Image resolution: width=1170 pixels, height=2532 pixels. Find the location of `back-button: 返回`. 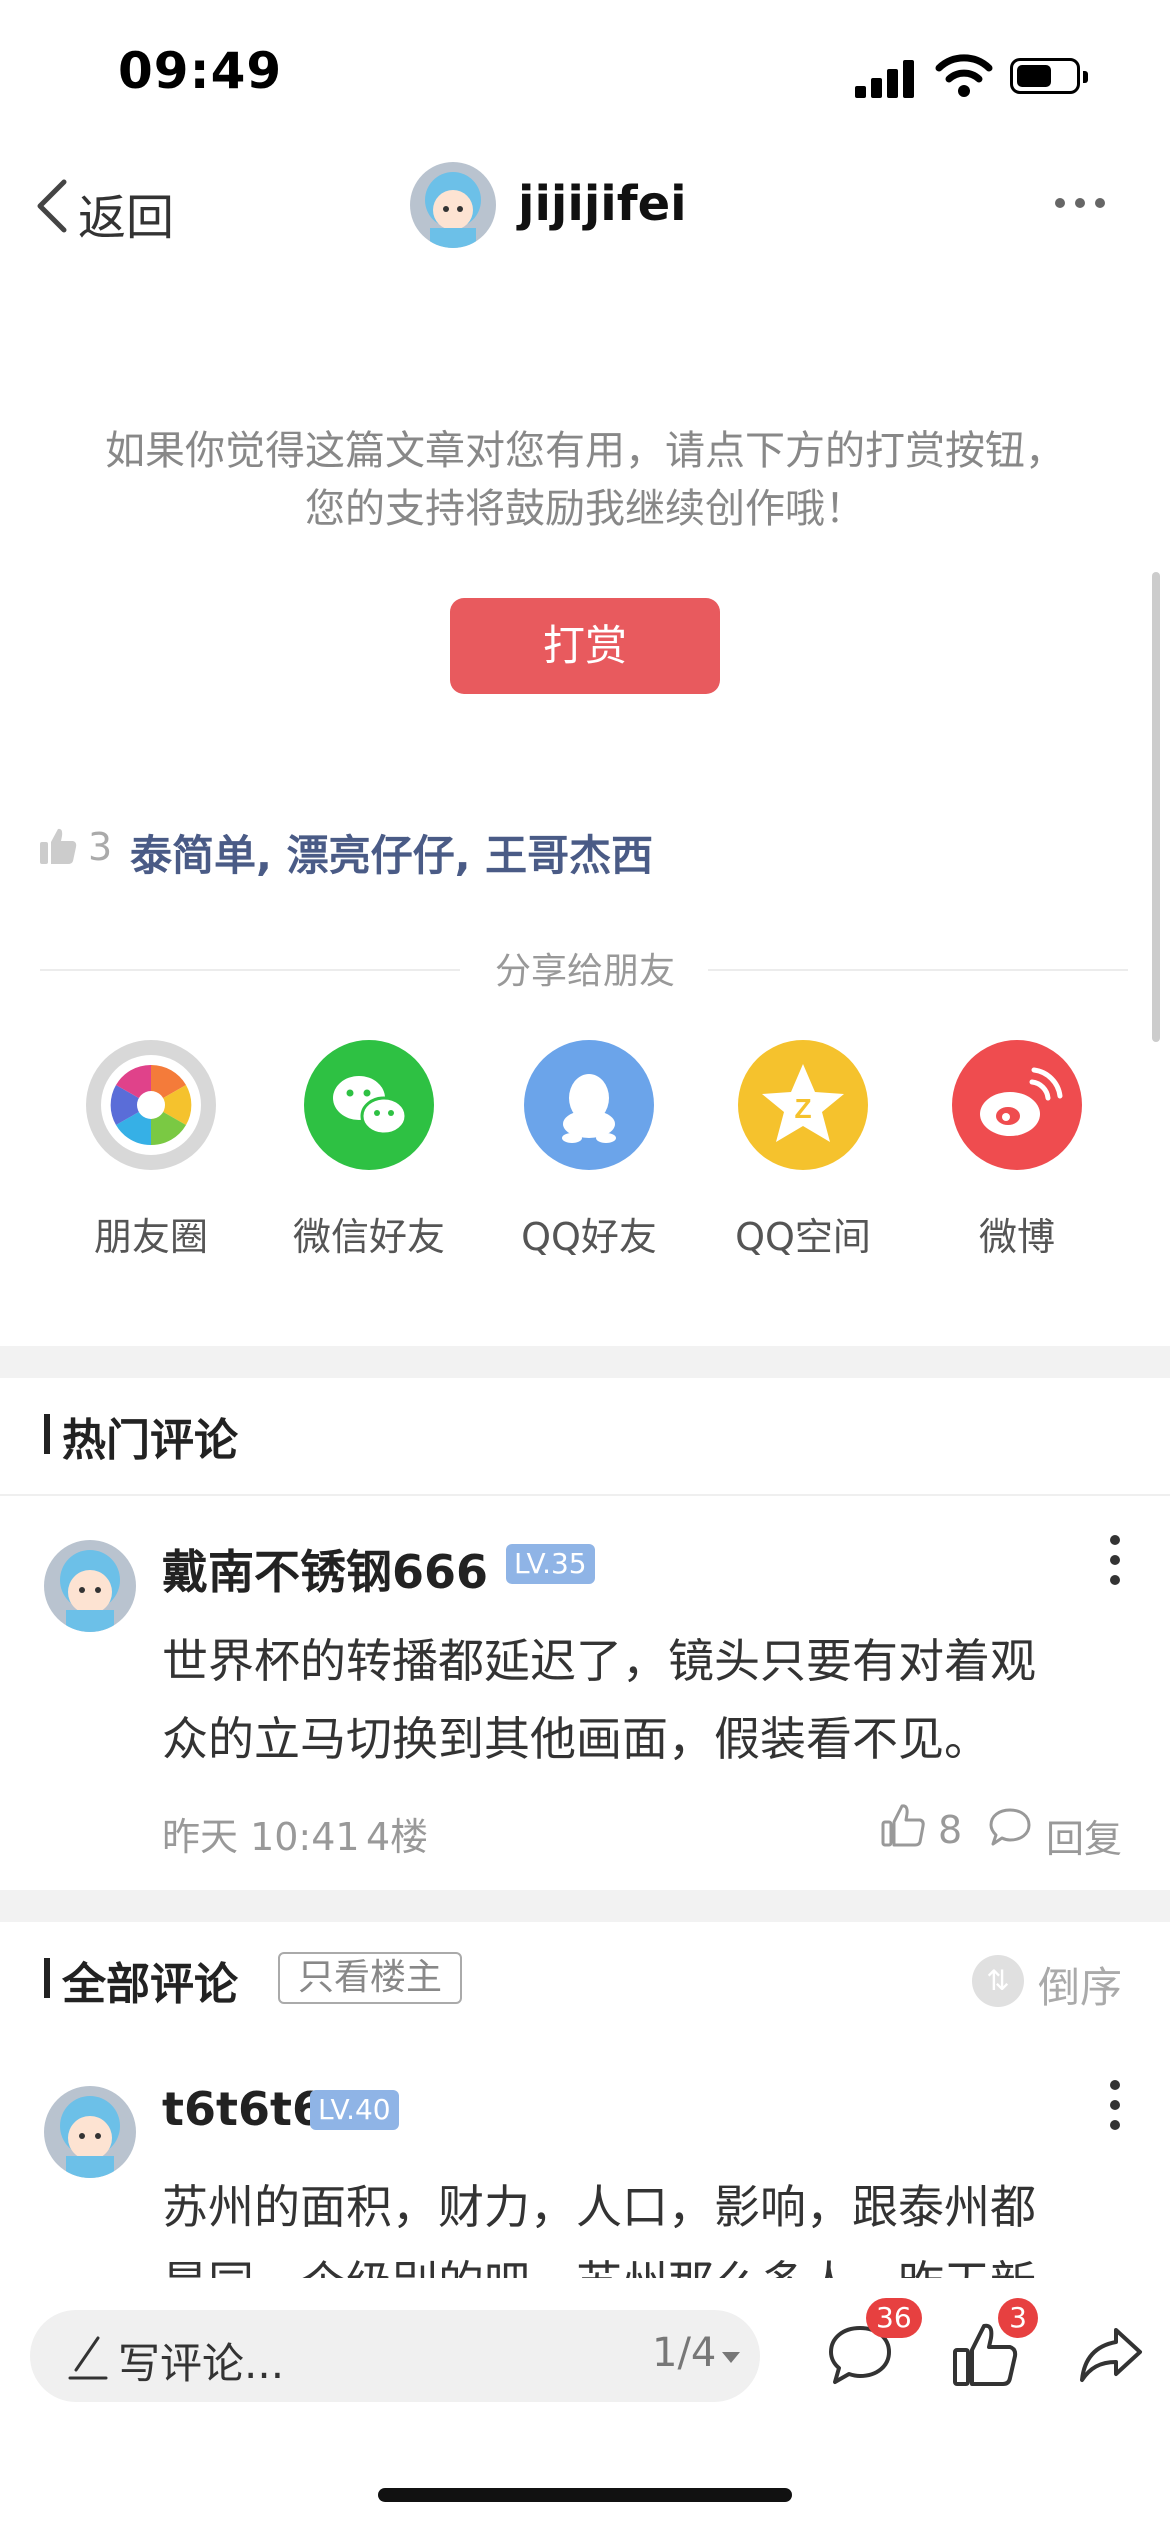

back-button: 返回 is located at coordinates (126, 213).